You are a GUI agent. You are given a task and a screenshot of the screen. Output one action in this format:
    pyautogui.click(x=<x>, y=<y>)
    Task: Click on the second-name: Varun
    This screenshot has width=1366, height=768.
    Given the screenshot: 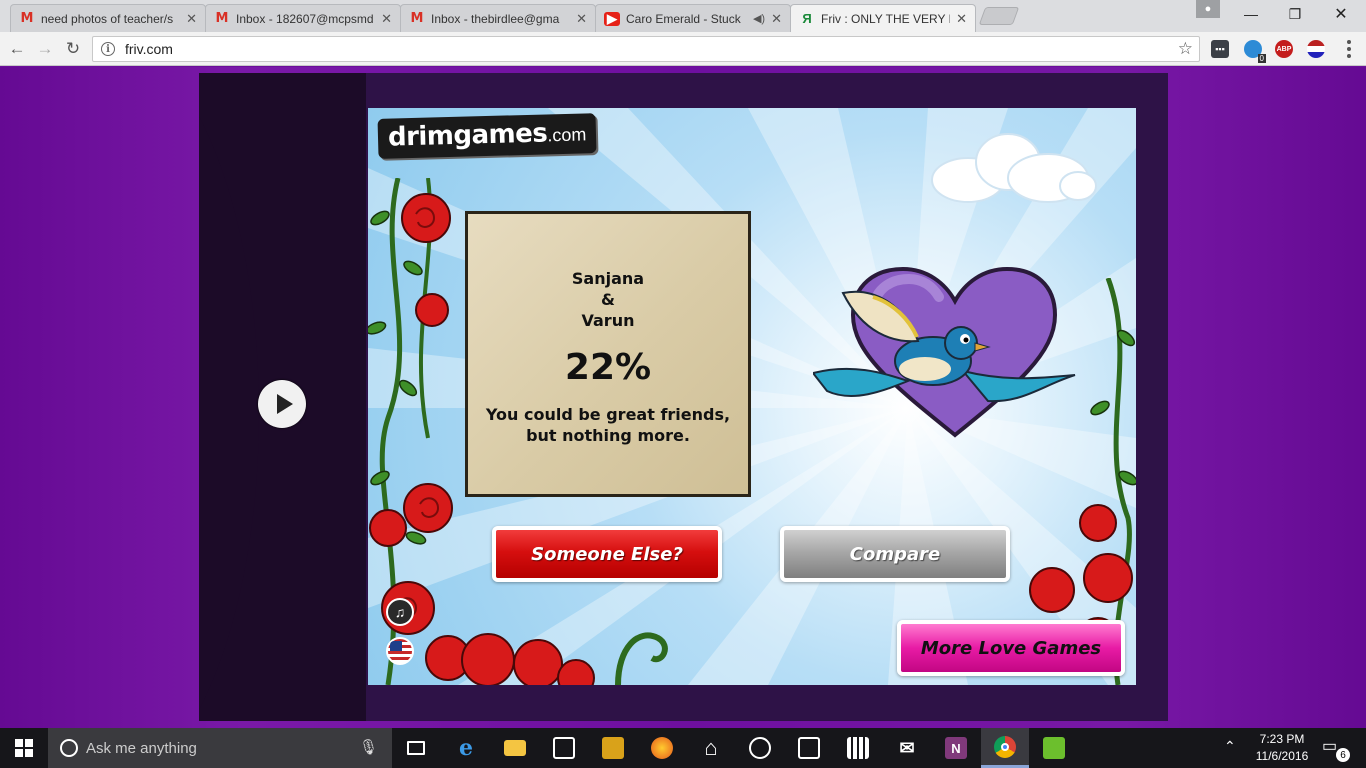 What is the action you would take?
    pyautogui.click(x=608, y=320)
    